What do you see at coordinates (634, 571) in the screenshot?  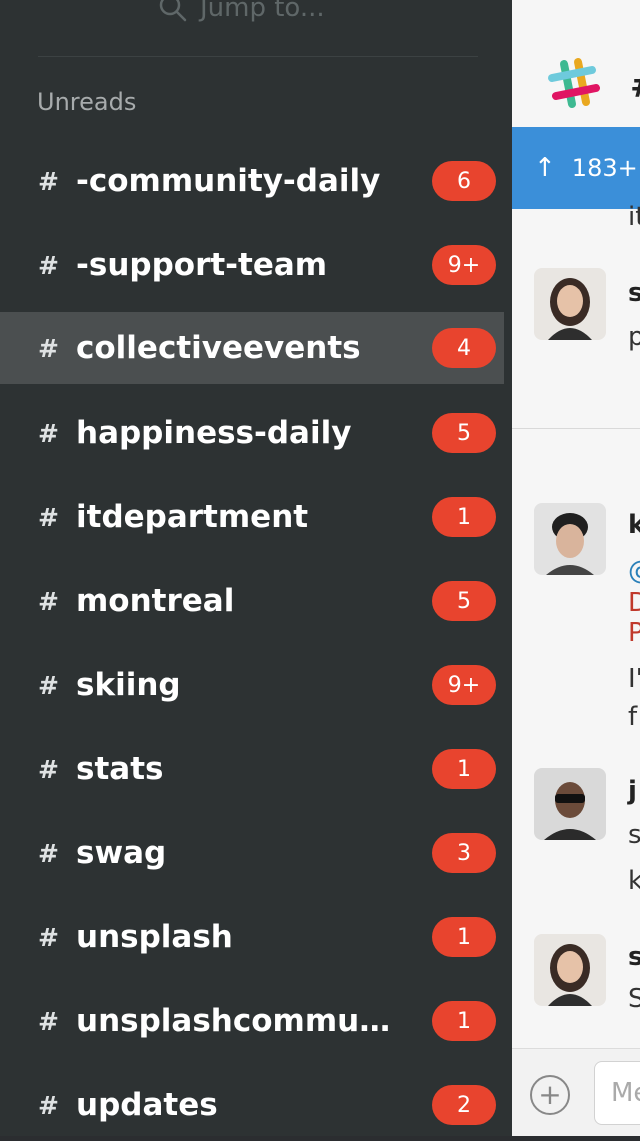 I see `message-fragment: @` at bounding box center [634, 571].